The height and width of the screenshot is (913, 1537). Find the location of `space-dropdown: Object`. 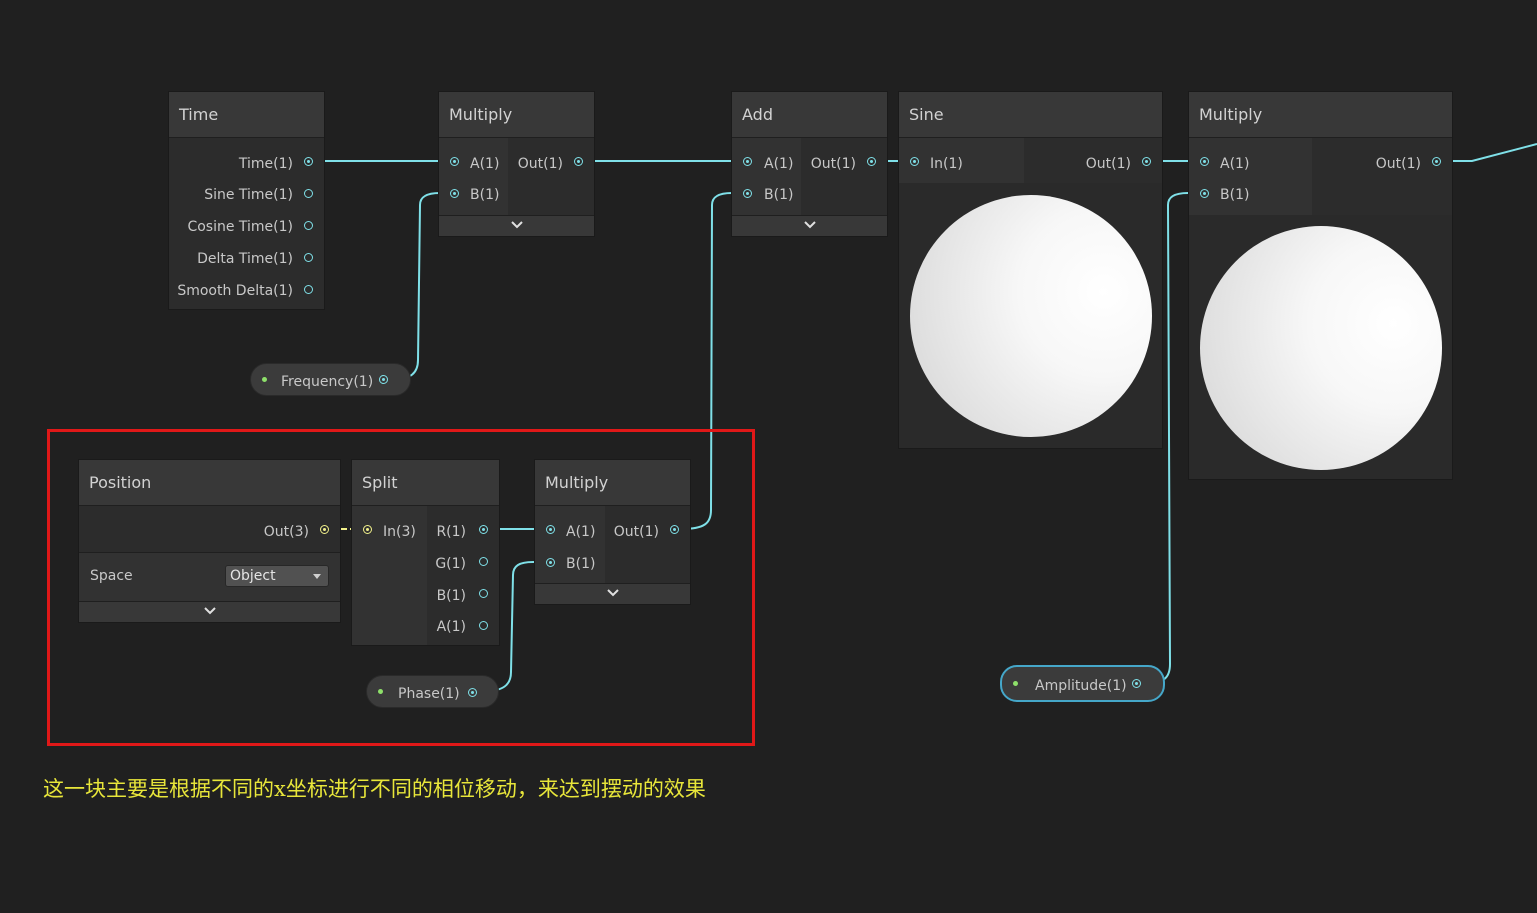

space-dropdown: Object is located at coordinates (277, 576).